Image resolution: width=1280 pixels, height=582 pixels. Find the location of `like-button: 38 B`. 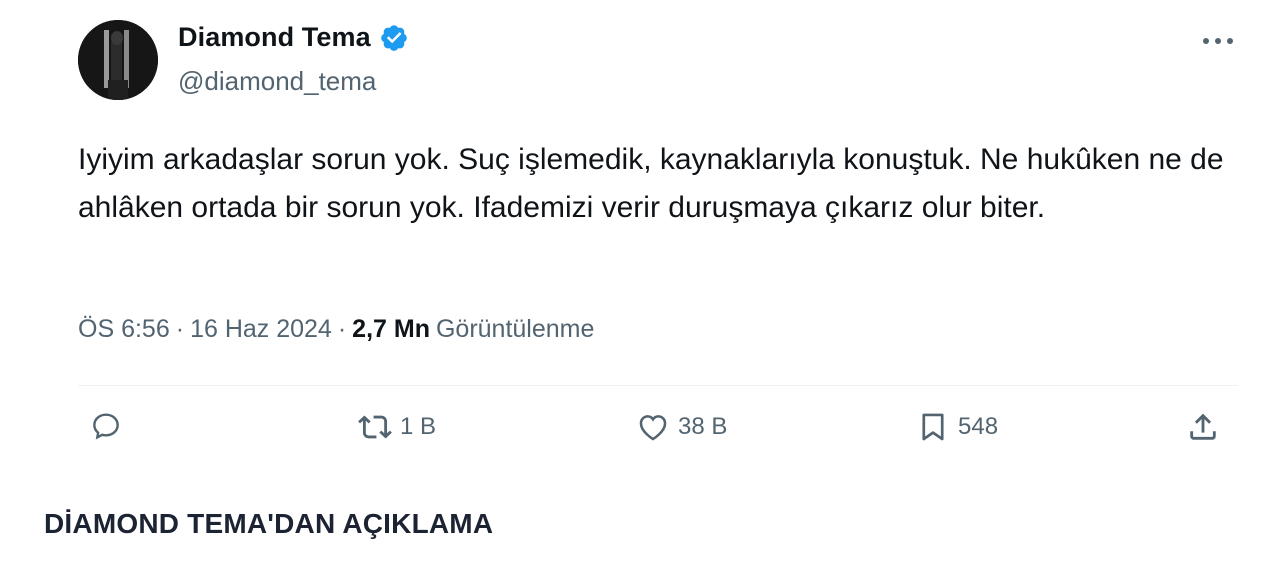

like-button: 38 B is located at coordinates (681, 427).